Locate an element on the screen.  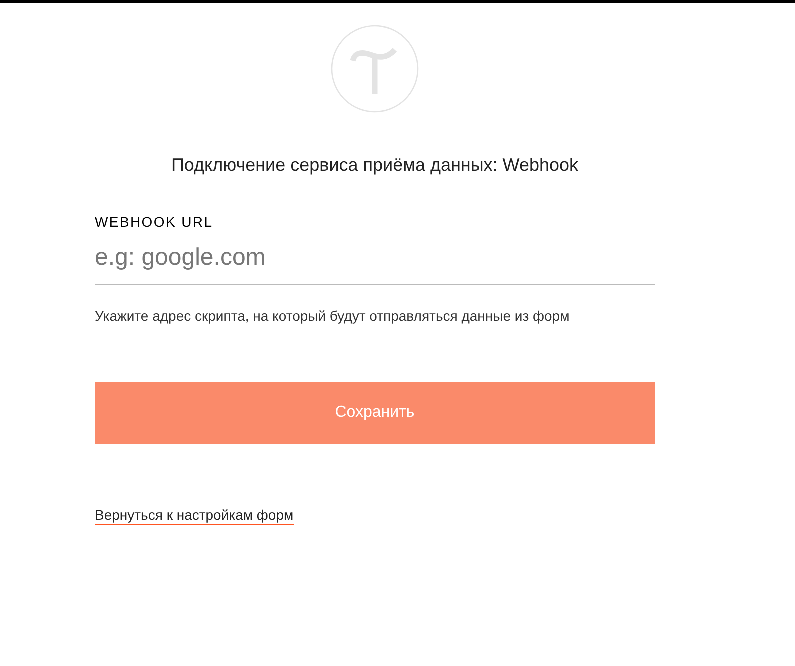
field-label: WEBHOOK URL is located at coordinates (154, 222).